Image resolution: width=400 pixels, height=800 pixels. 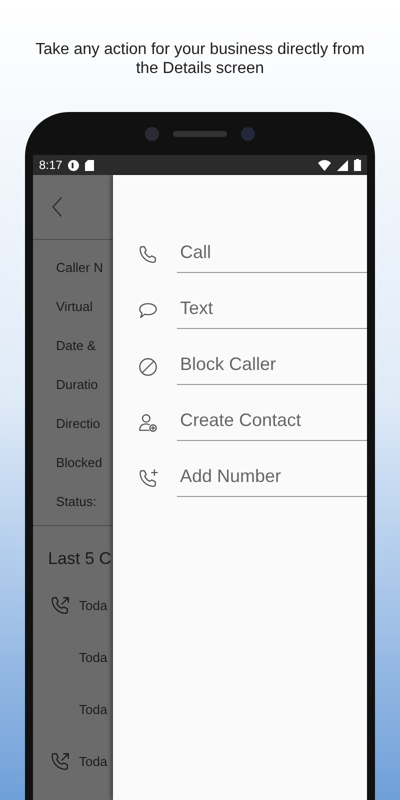 I want to click on action-label: Call, so click(x=272, y=253).